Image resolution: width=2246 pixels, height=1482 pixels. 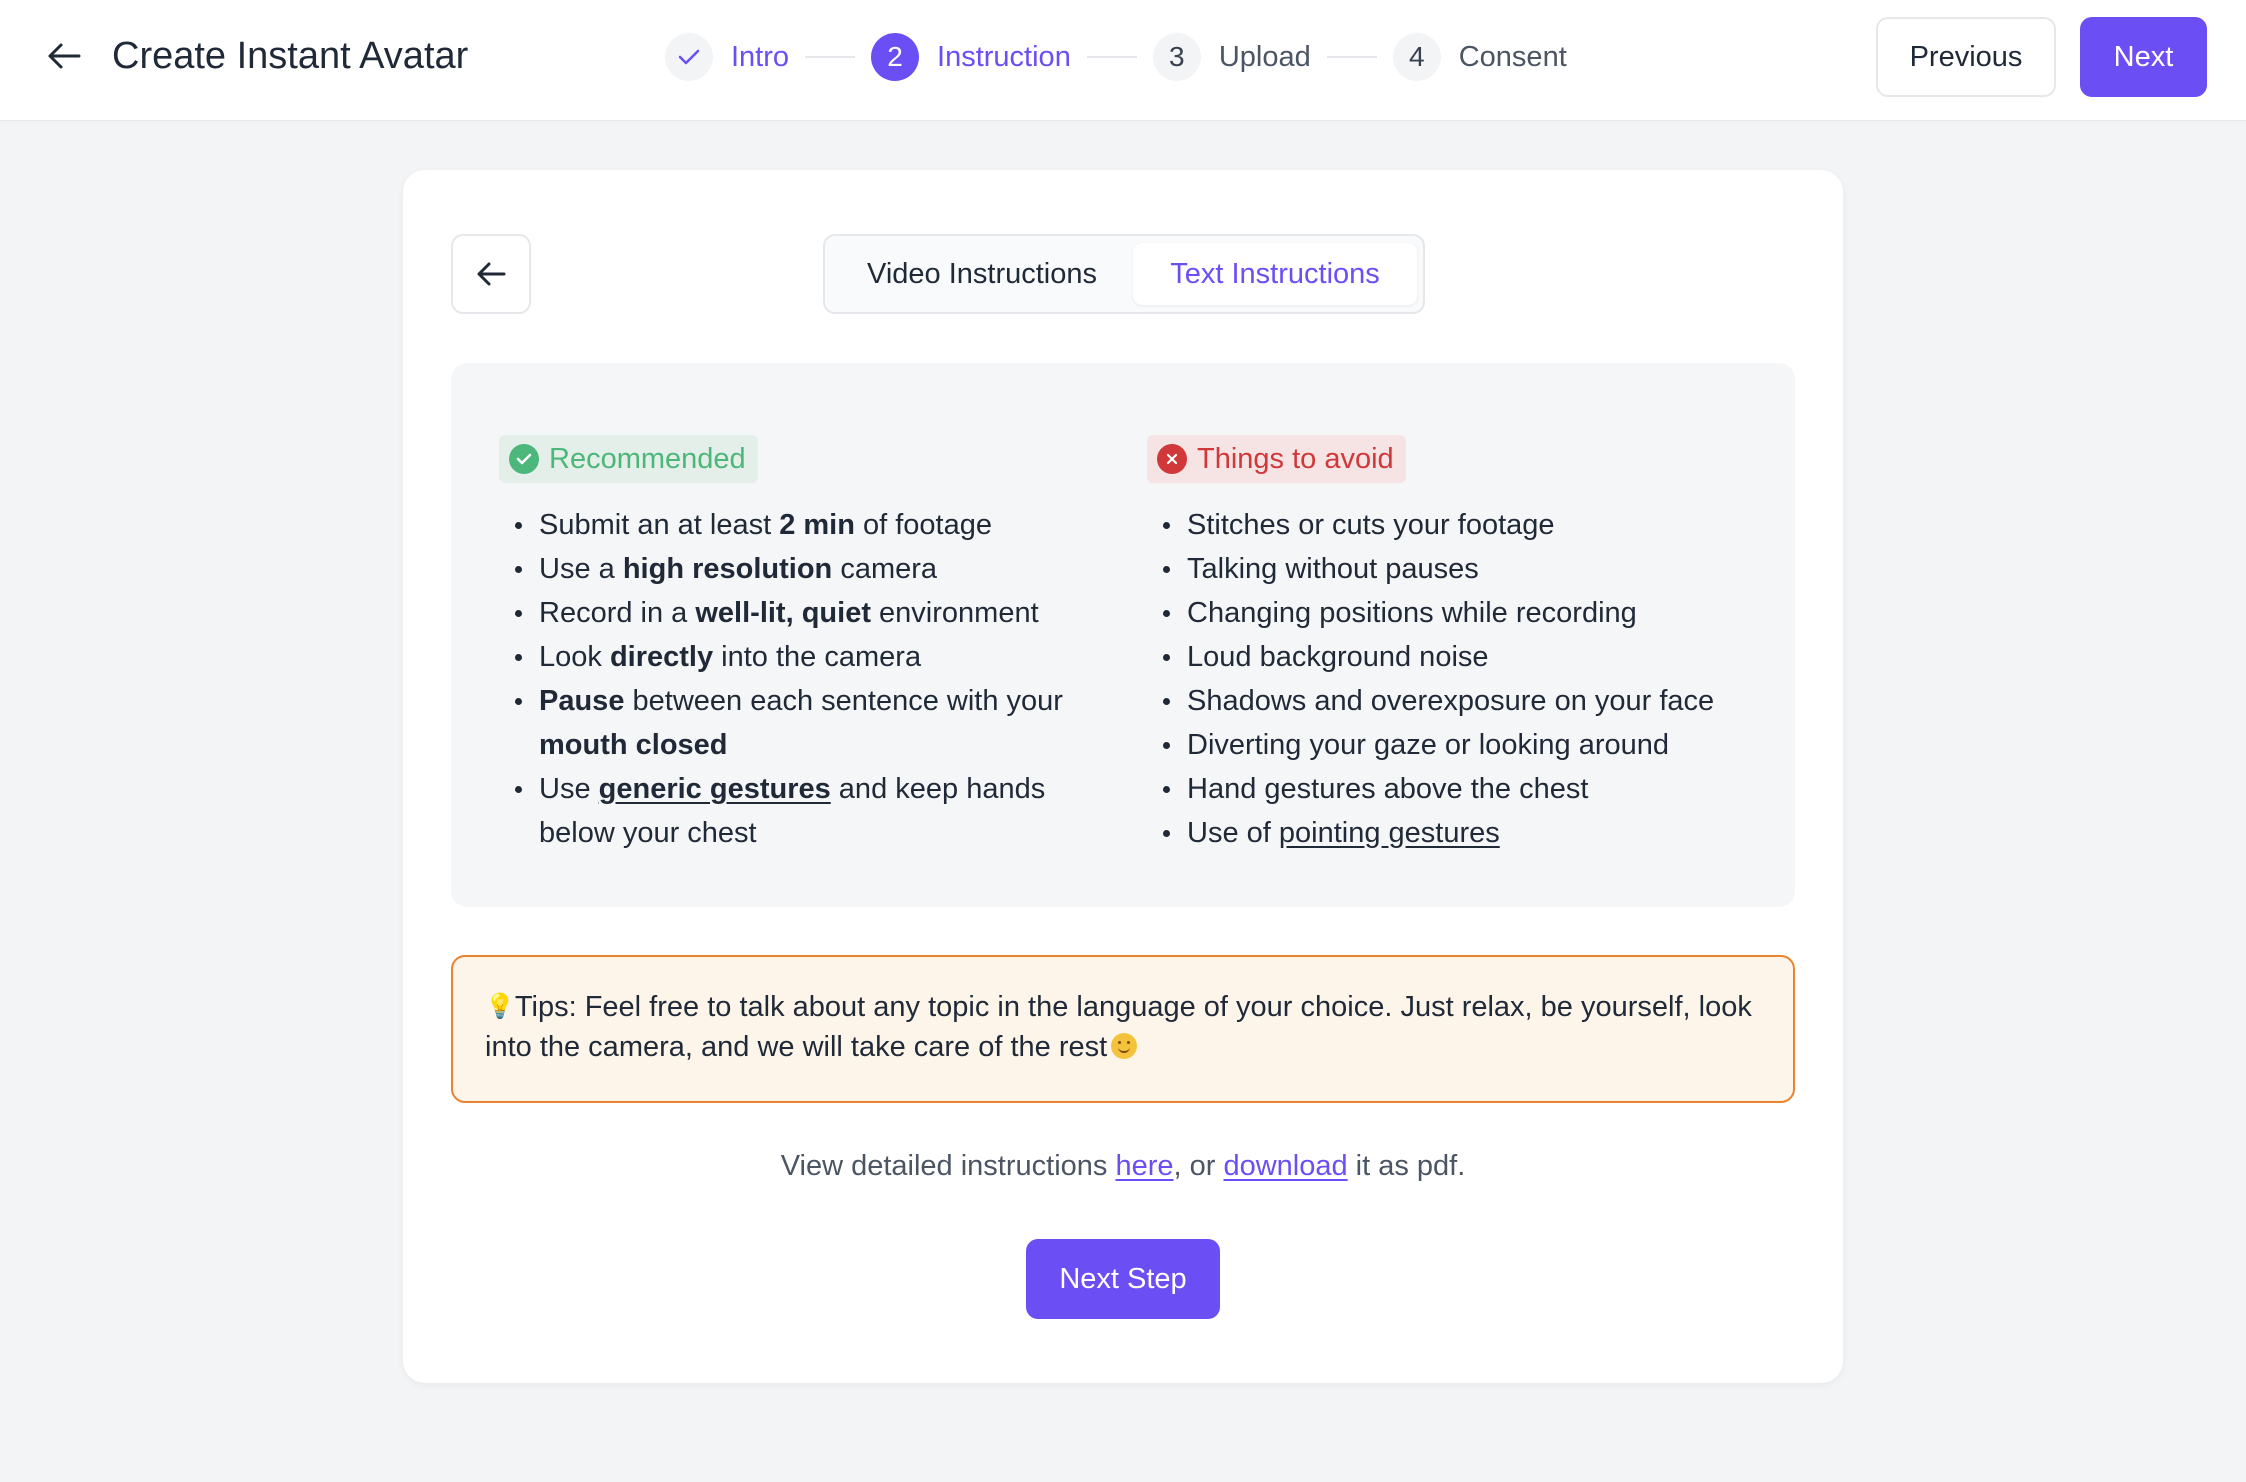 What do you see at coordinates (948, 1166) in the screenshot?
I see `detail-prefix: View detailed instructions` at bounding box center [948, 1166].